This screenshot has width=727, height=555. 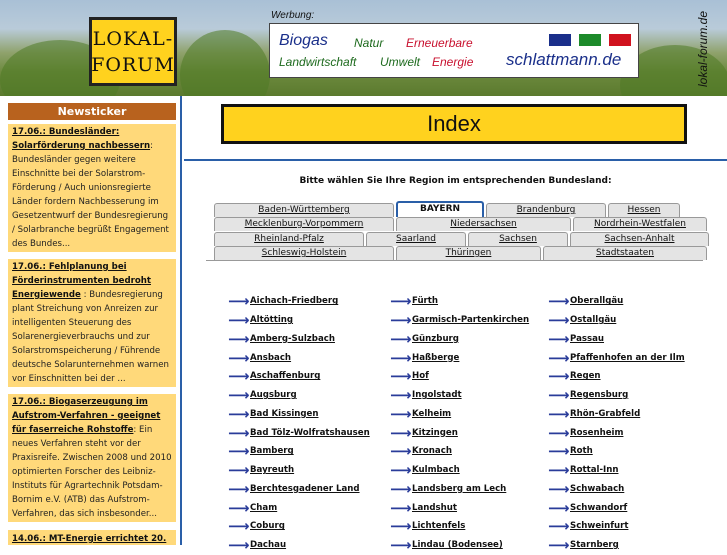 What do you see at coordinates (299, 451) in the screenshot?
I see `region-item: ⟶ Bamberg` at bounding box center [299, 451].